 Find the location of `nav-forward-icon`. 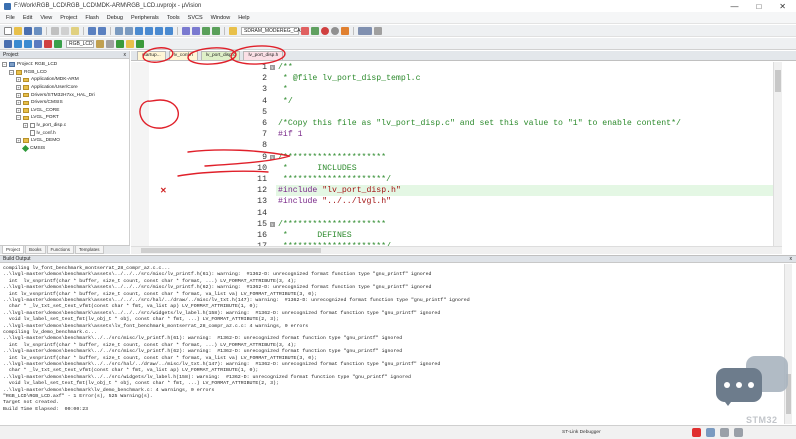

nav-forward-icon is located at coordinates (129, 30).